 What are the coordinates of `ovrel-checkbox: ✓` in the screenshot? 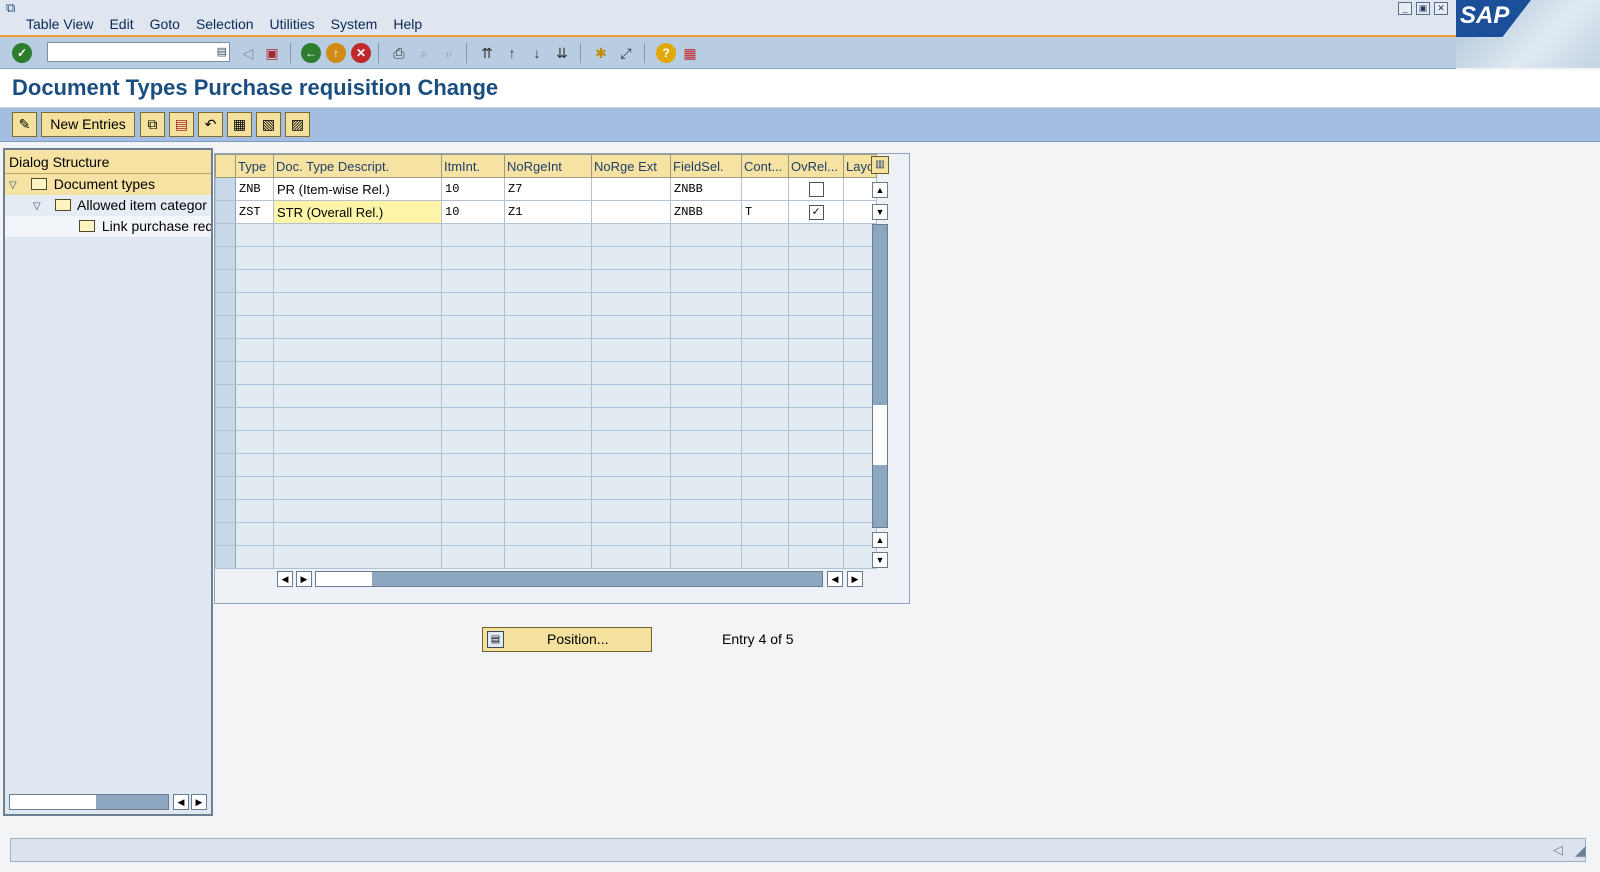 It's located at (816, 212).